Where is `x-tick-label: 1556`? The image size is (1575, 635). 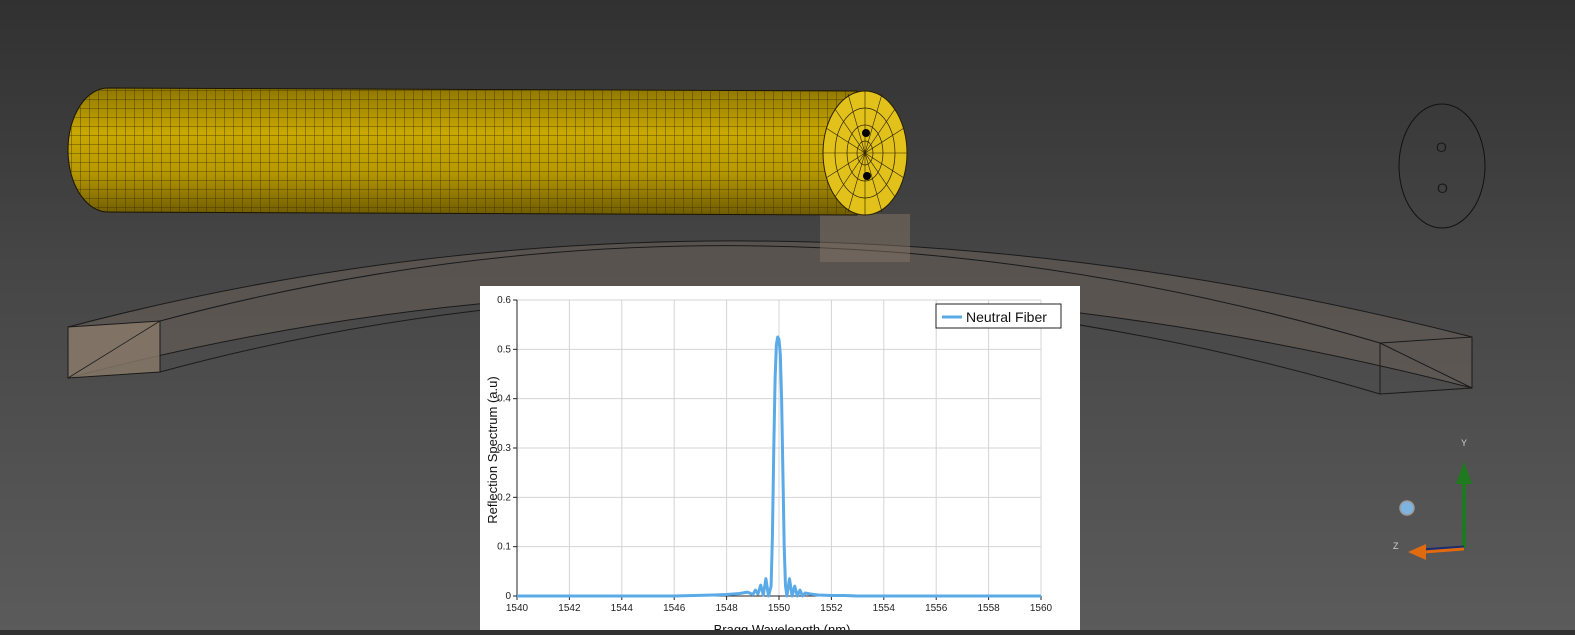
x-tick-label: 1556 is located at coordinates (936, 608).